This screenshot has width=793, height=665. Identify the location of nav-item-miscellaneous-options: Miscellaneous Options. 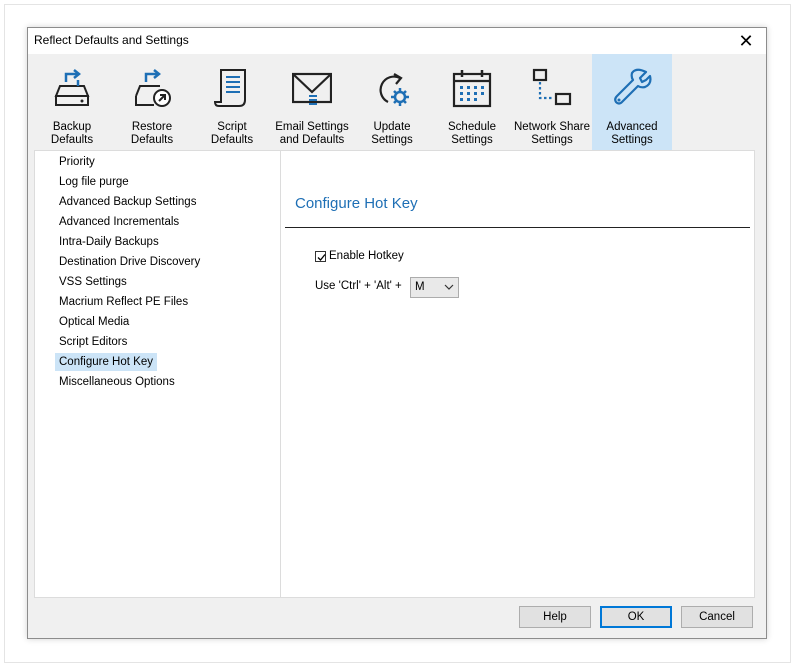
(117, 382).